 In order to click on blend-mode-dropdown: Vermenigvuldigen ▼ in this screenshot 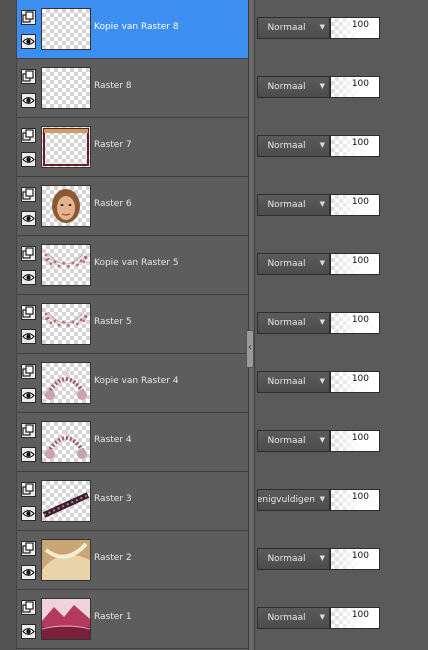, I will do `click(293, 500)`.